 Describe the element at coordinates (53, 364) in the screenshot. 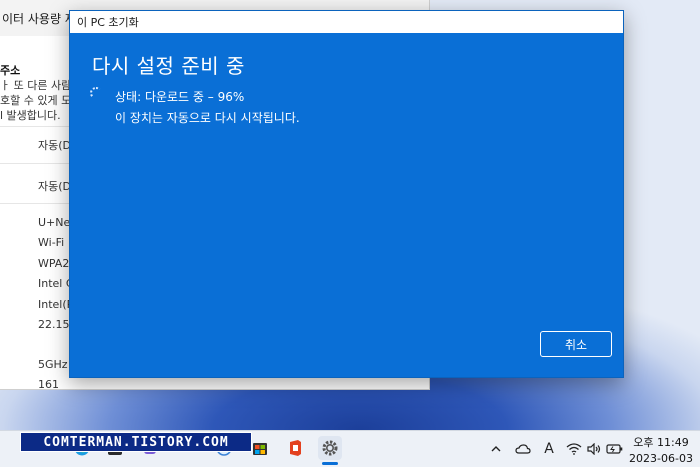

I see `bg-text-line: 5GHz` at that location.